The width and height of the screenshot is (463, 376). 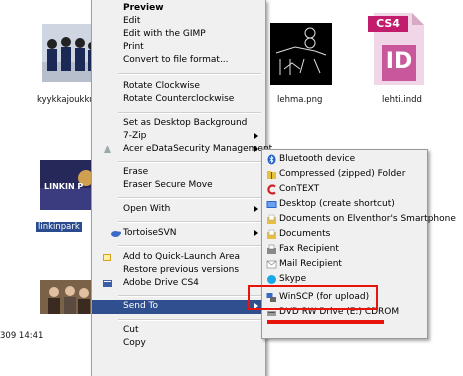 What do you see at coordinates (150, 233) in the screenshot?
I see `menu-tortoisesvn-label: TortoiseSVN` at bounding box center [150, 233].